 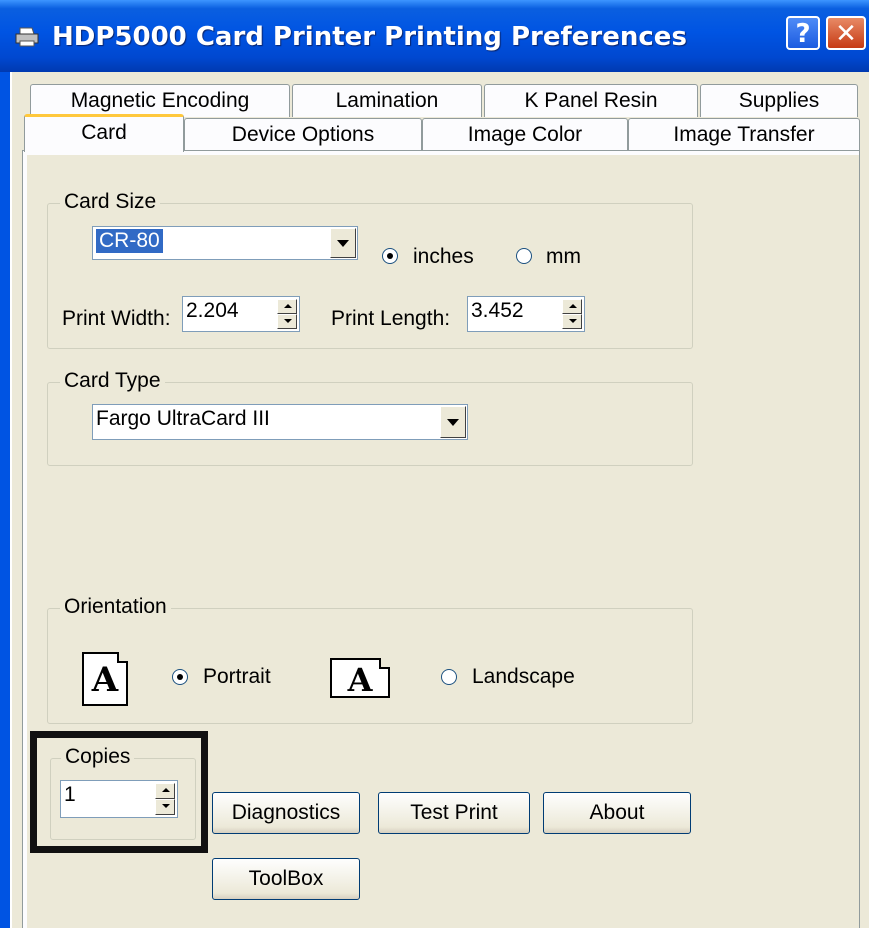 What do you see at coordinates (523, 676) in the screenshot?
I see `landscape-label: Landscape` at bounding box center [523, 676].